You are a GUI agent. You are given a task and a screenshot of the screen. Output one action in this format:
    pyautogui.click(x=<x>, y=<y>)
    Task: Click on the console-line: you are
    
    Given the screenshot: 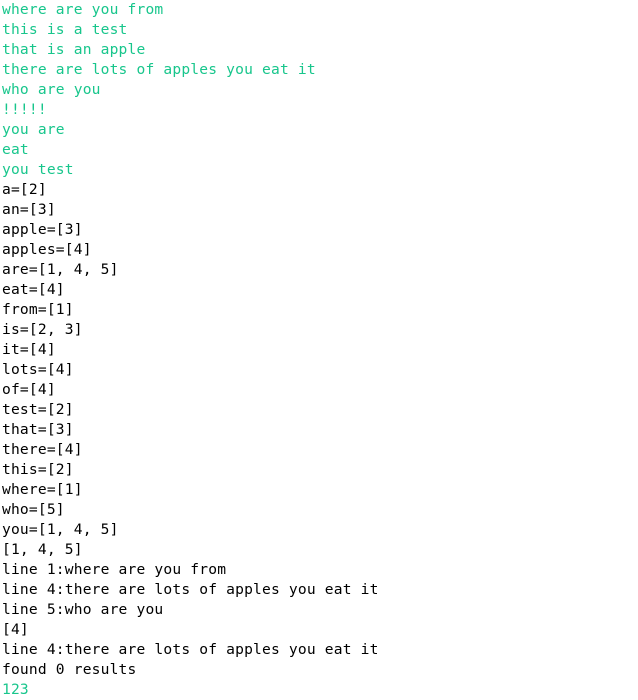 What is the action you would take?
    pyautogui.click(x=33, y=129)
    